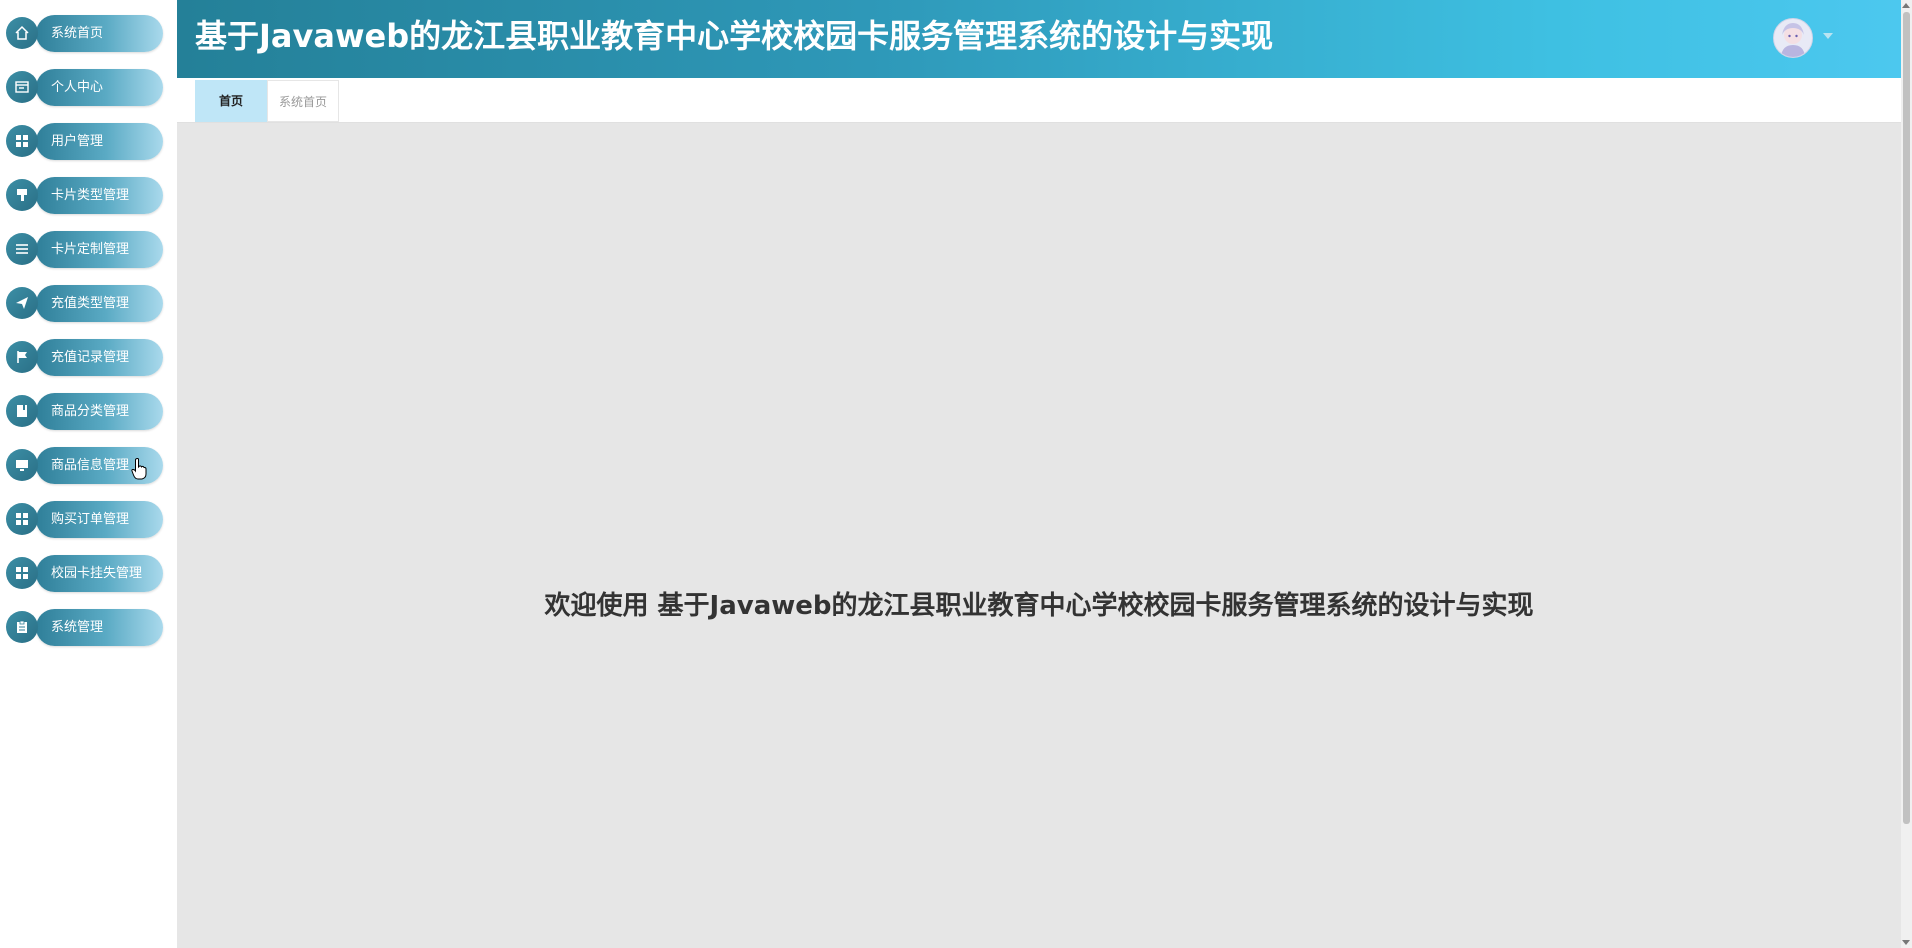 Image resolution: width=1912 pixels, height=948 pixels. Describe the element at coordinates (1828, 36) in the screenshot. I see `caret-down-icon` at that location.